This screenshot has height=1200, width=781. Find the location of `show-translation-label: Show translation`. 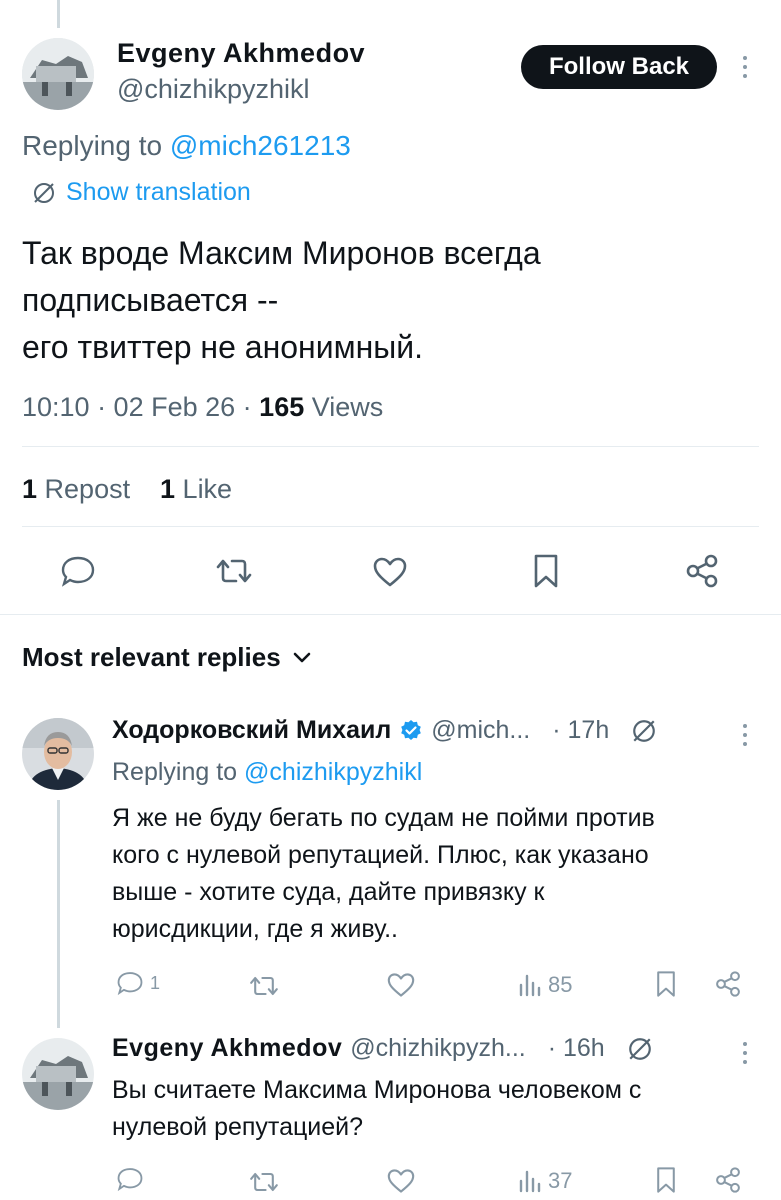

show-translation-label: Show translation is located at coordinates (158, 192).